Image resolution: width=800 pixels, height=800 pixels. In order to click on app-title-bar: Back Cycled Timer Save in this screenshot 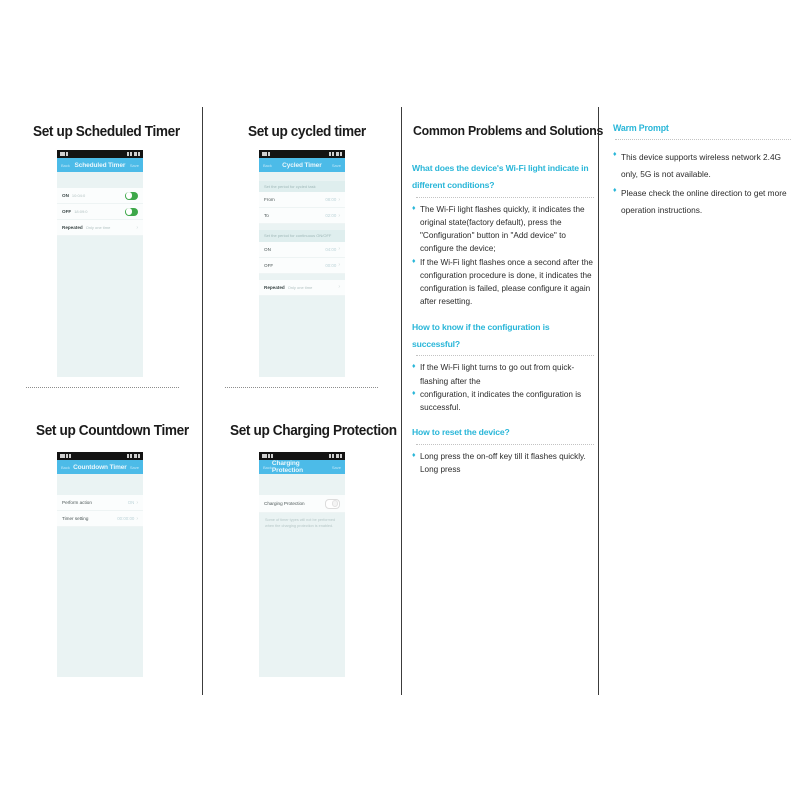, I will do `click(302, 165)`.